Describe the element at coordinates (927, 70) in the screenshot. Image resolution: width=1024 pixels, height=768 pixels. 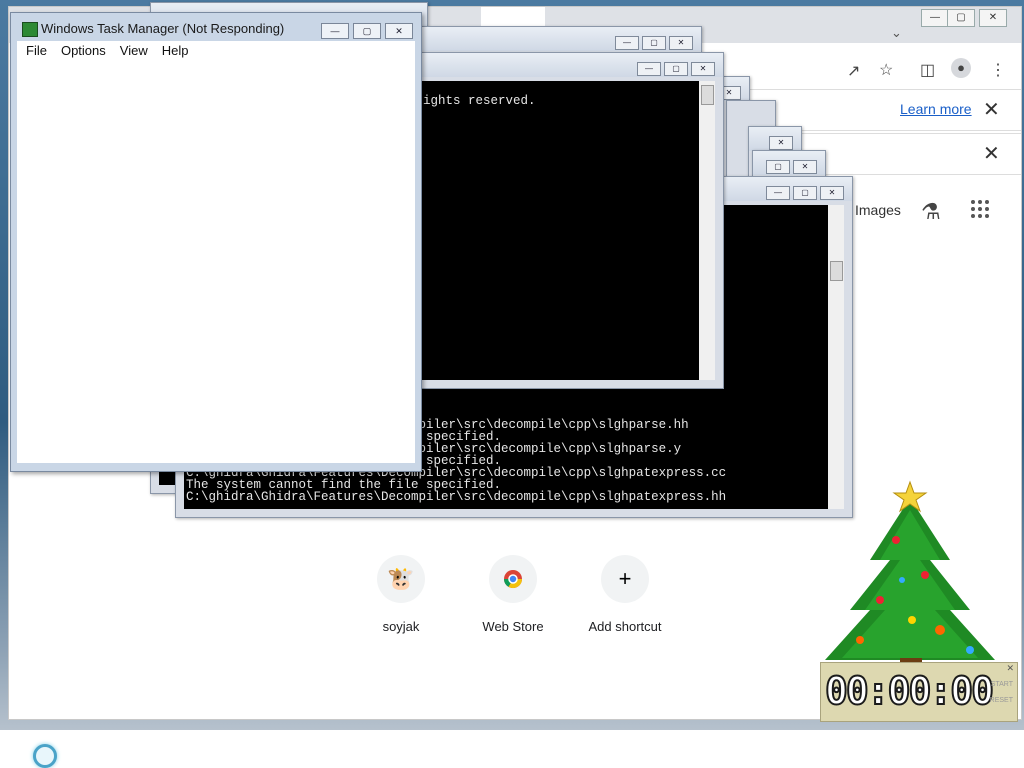
I see `side-panel-icon: ◫` at that location.